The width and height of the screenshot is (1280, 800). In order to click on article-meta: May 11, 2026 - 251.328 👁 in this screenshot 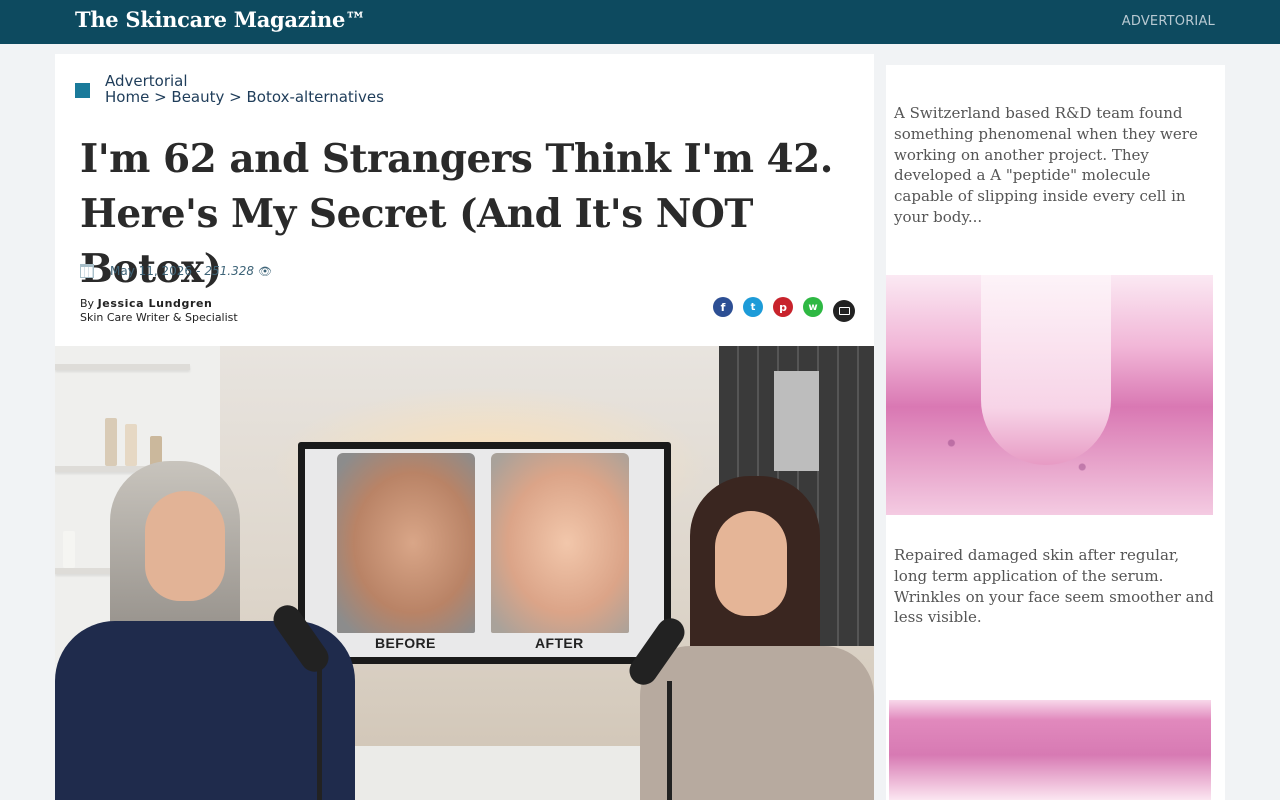, I will do `click(176, 271)`.